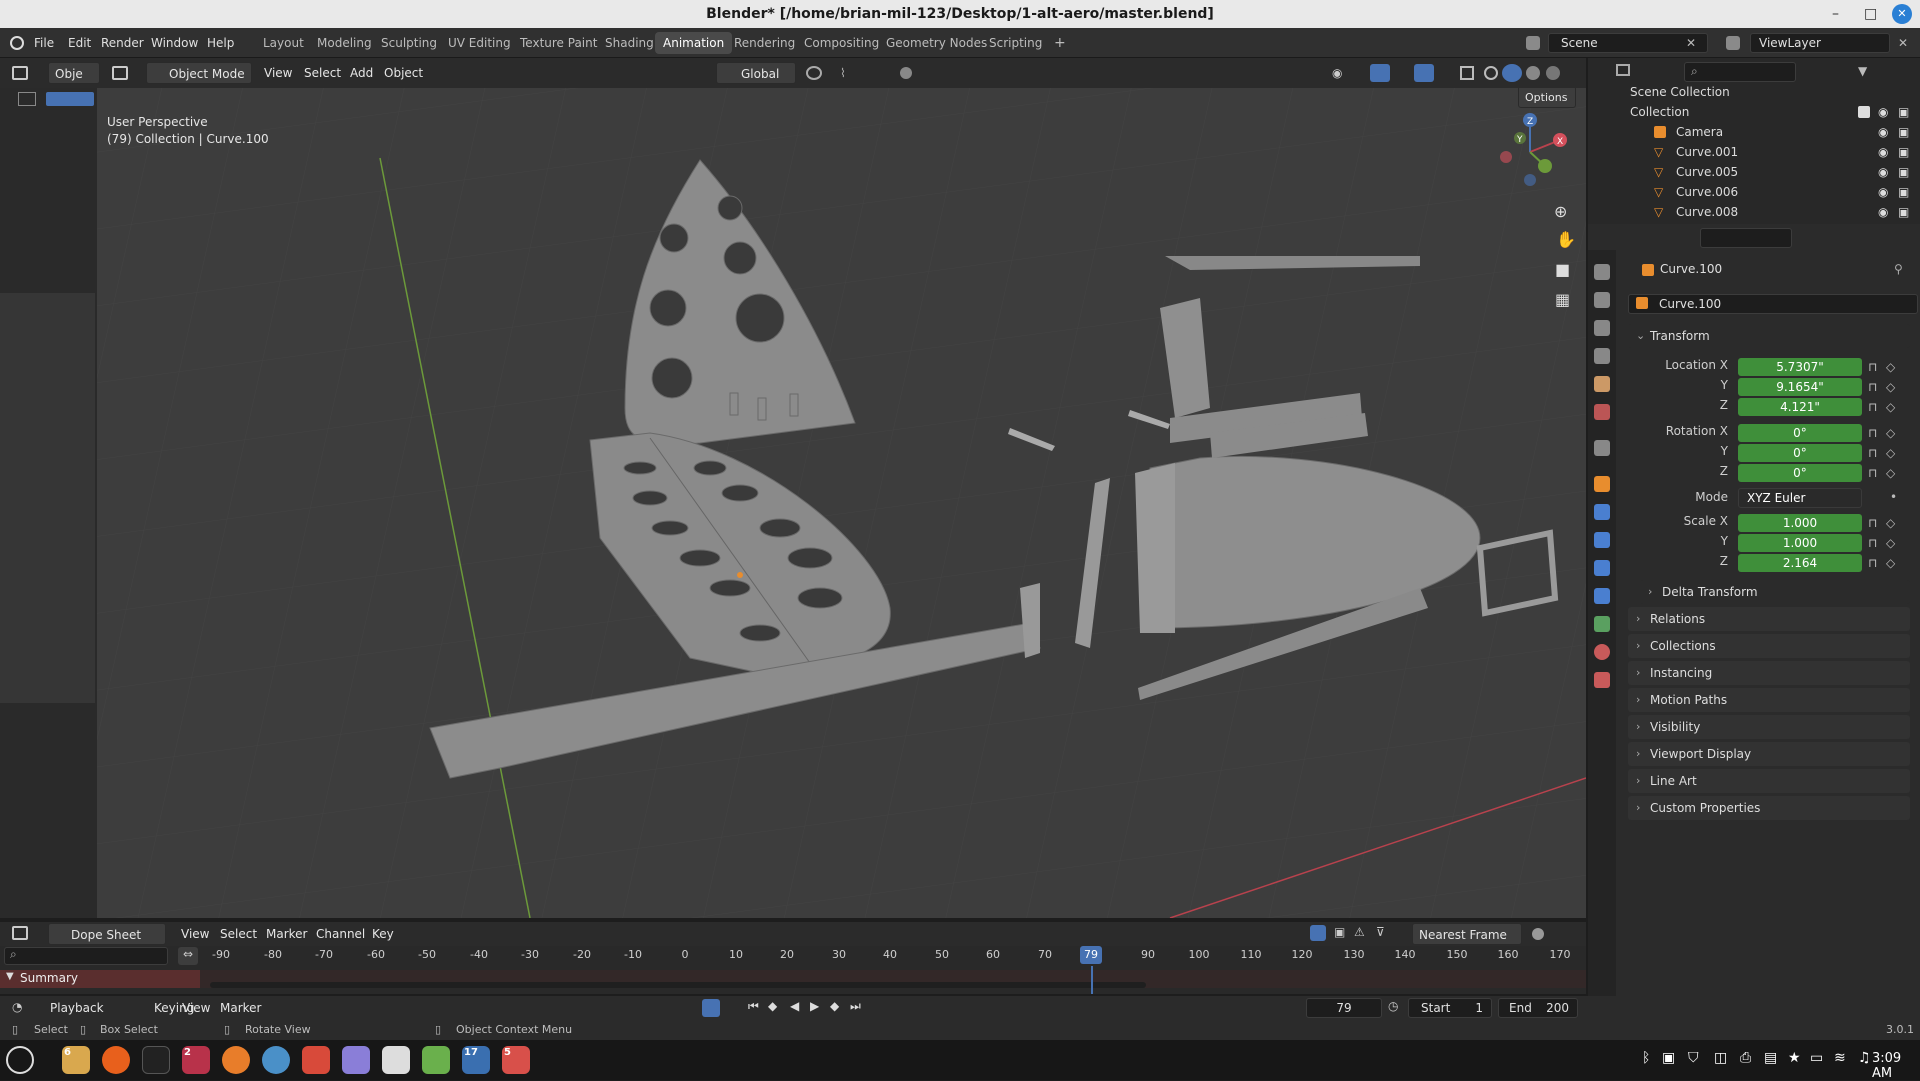  Describe the element at coordinates (1691, 43) in the screenshot. I see `close-scene-icon: ✕` at that location.